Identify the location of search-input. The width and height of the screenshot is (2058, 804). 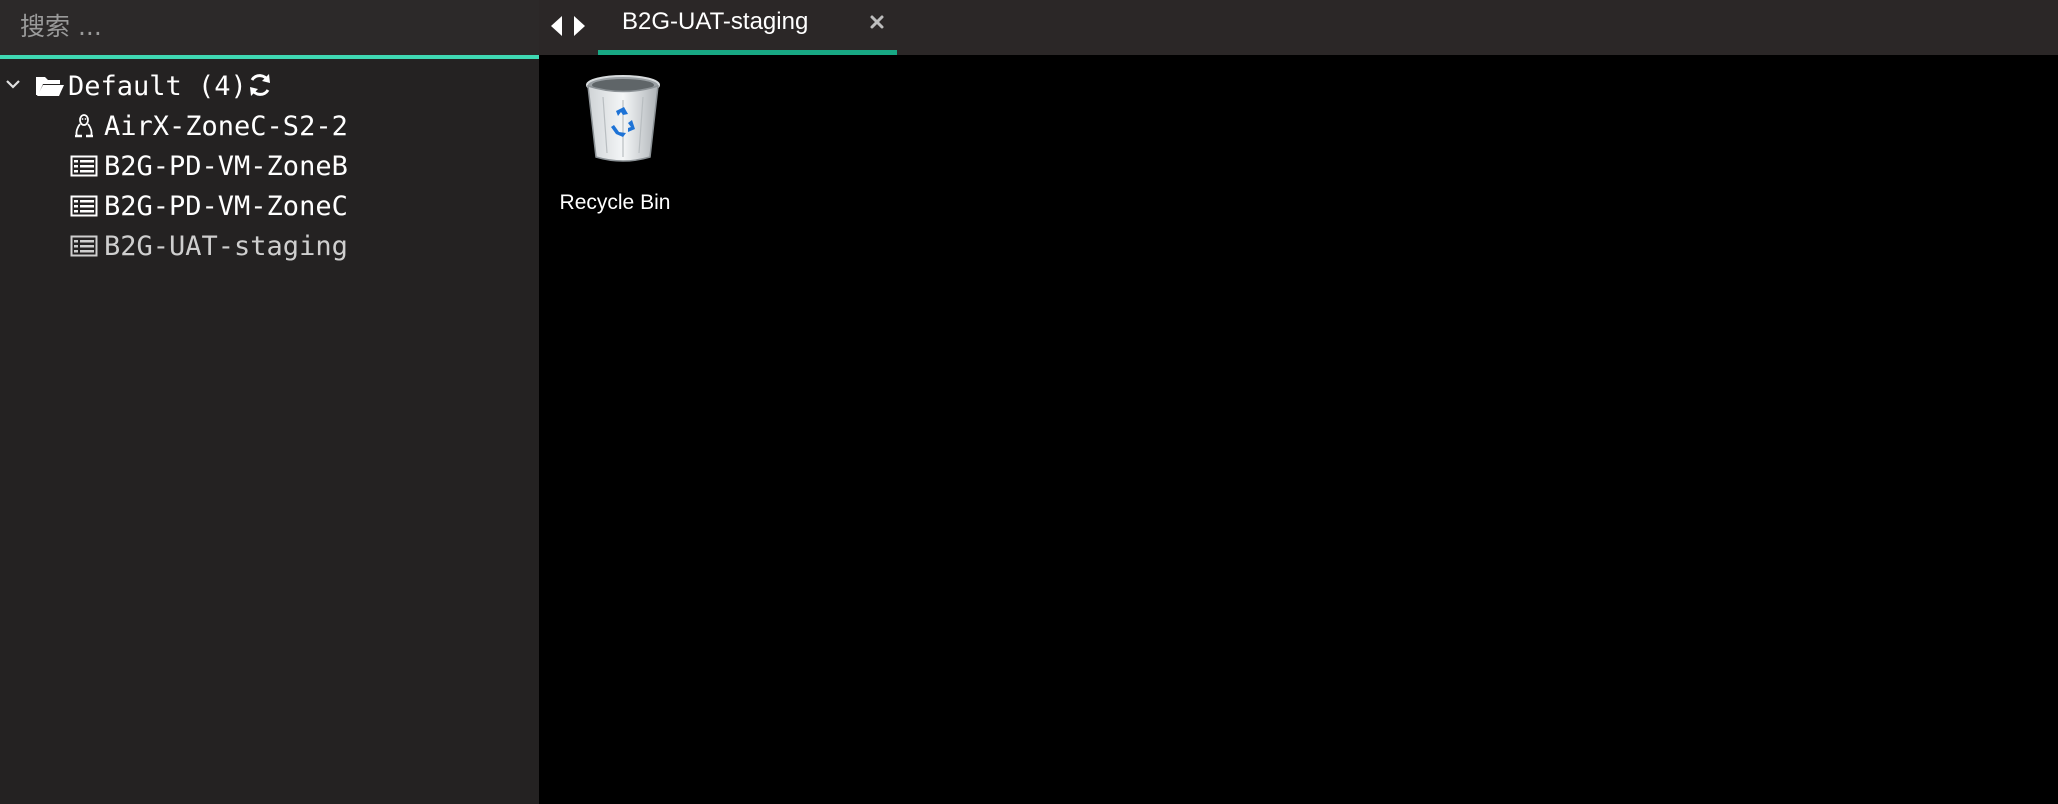
(270, 26).